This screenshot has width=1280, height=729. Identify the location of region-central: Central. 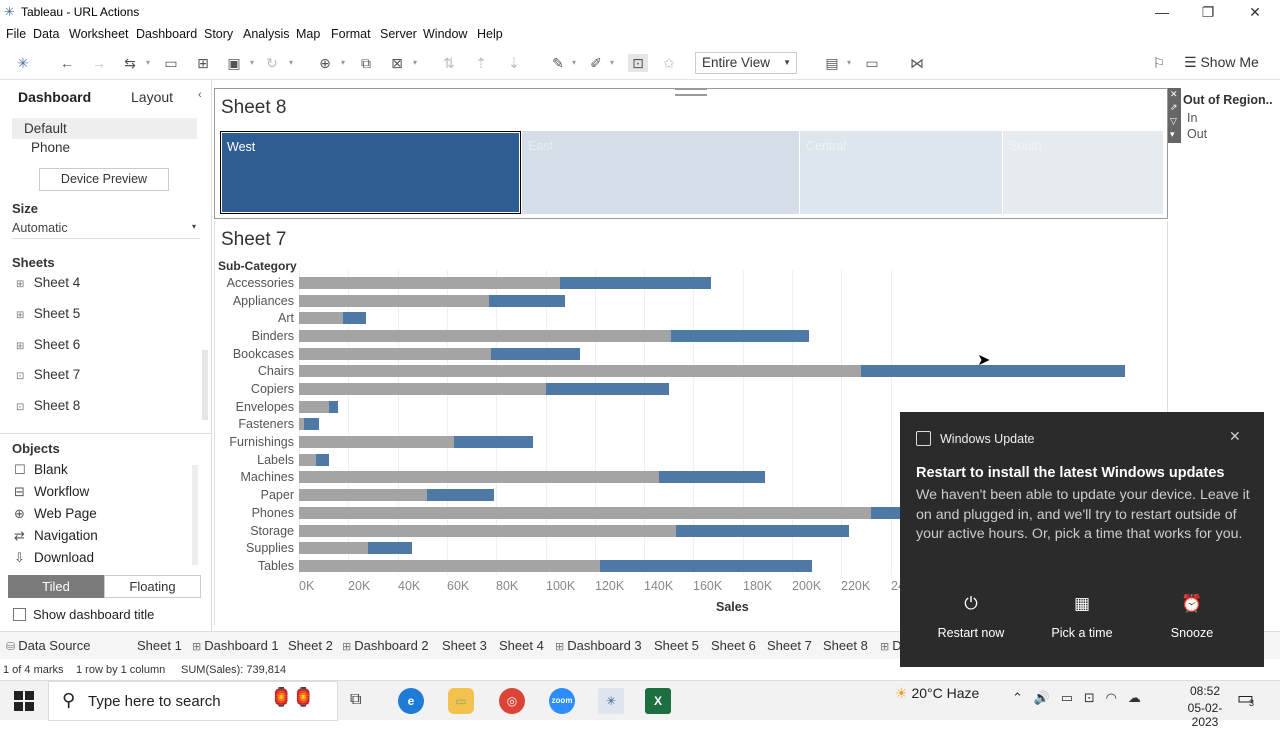
(901, 172).